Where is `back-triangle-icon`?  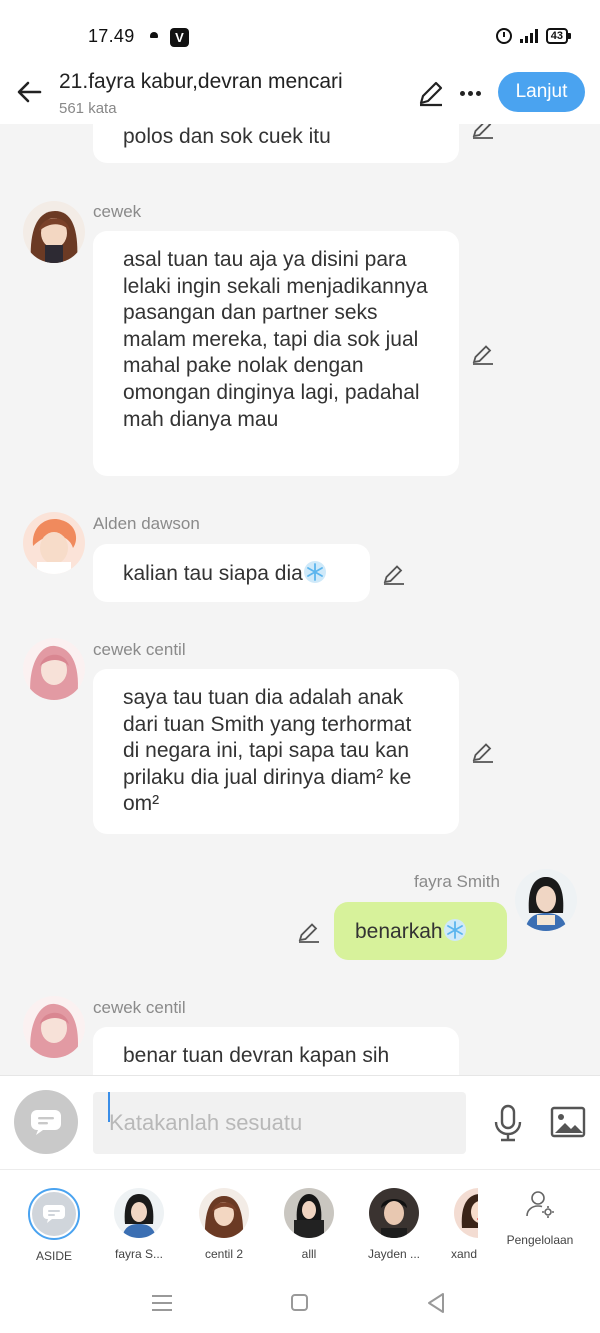 back-triangle-icon is located at coordinates (436, 1303).